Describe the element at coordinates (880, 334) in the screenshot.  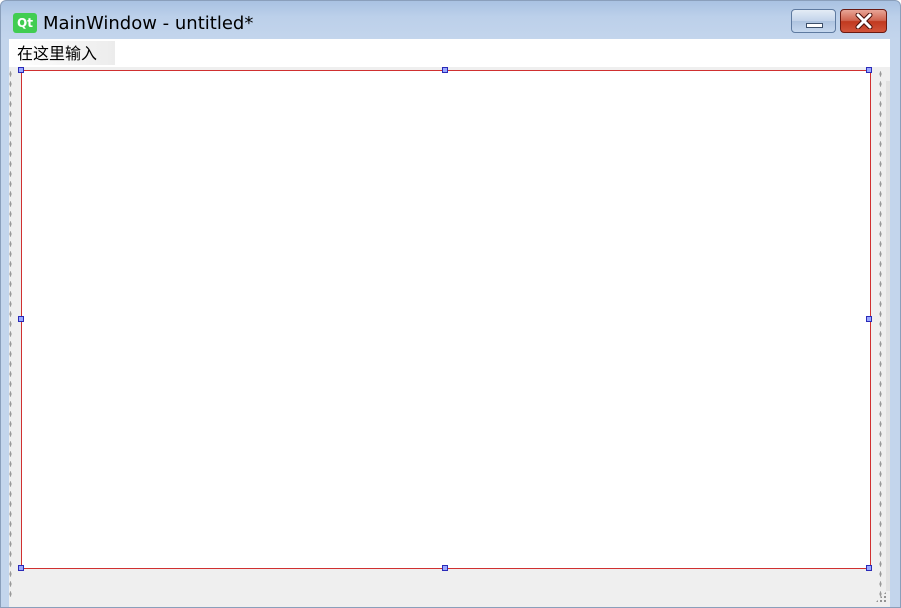
I see `layout-grid-right` at that location.